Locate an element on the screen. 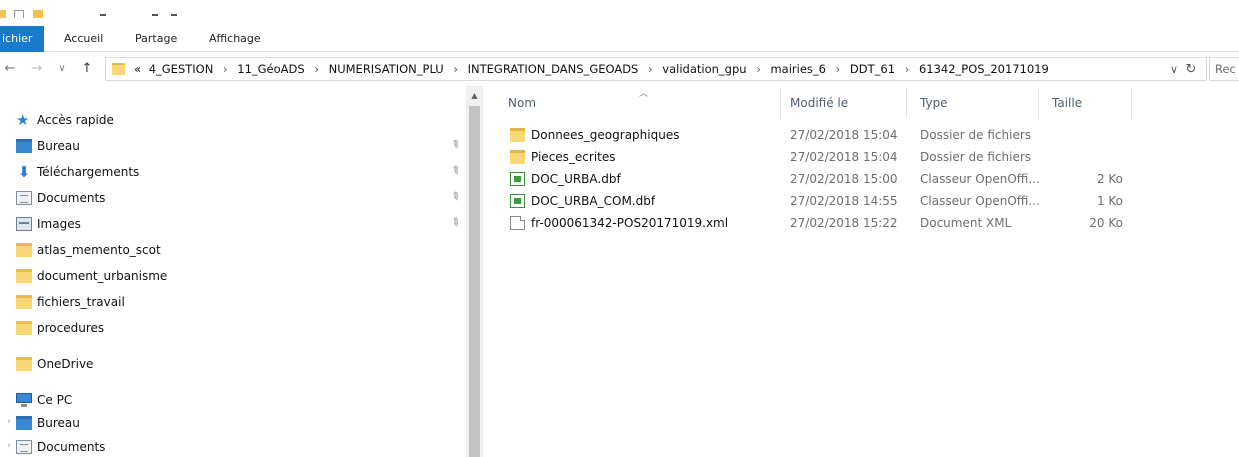 The width and height of the screenshot is (1239, 457). breadcrumb-item: DDT_61 is located at coordinates (872, 69).